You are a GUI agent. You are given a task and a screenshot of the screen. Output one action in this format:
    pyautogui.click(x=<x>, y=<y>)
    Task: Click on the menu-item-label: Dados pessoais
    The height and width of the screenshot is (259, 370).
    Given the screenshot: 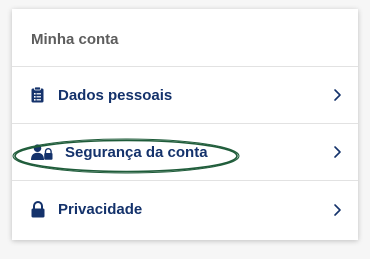 What is the action you would take?
    pyautogui.click(x=115, y=95)
    